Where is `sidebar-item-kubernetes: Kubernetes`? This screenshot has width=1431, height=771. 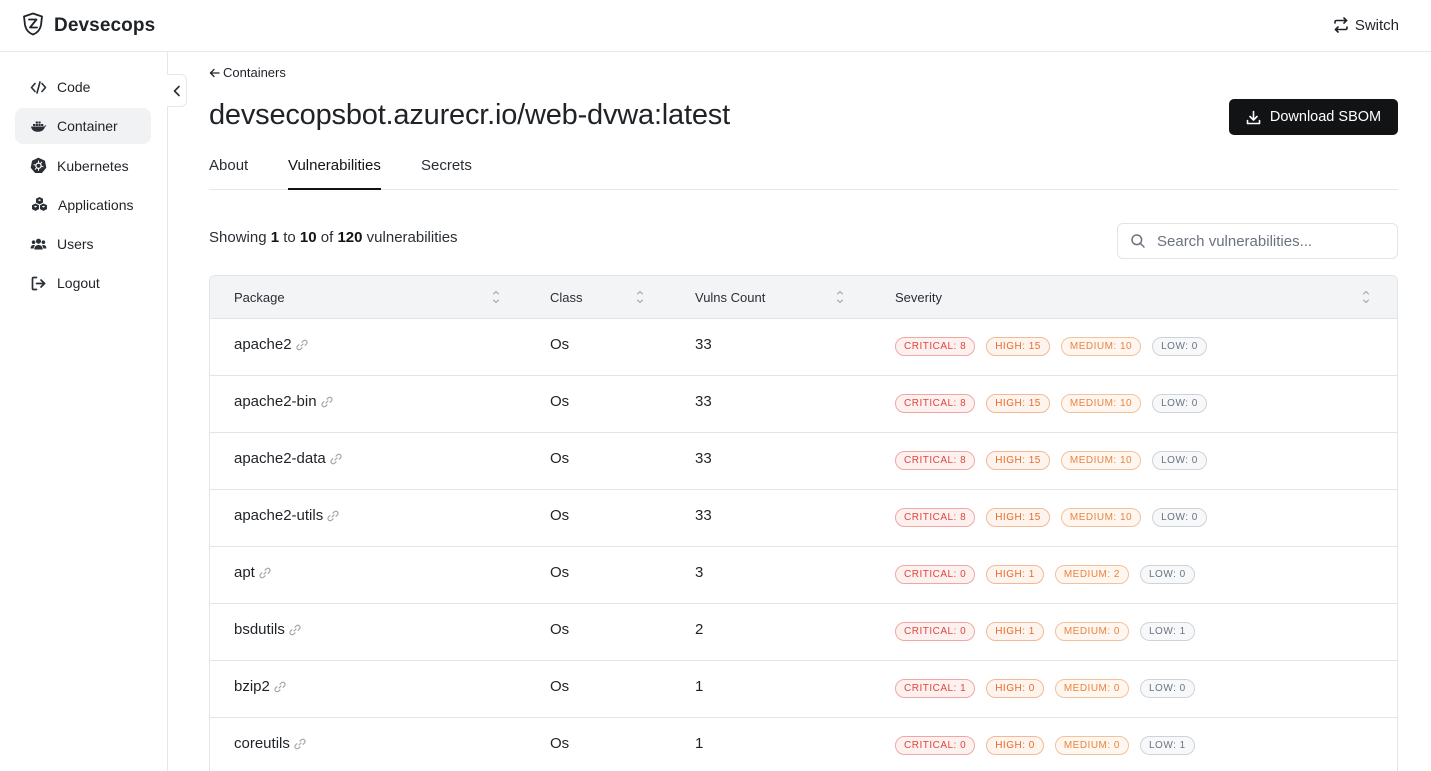
sidebar-item-kubernetes: Kubernetes is located at coordinates (83, 166).